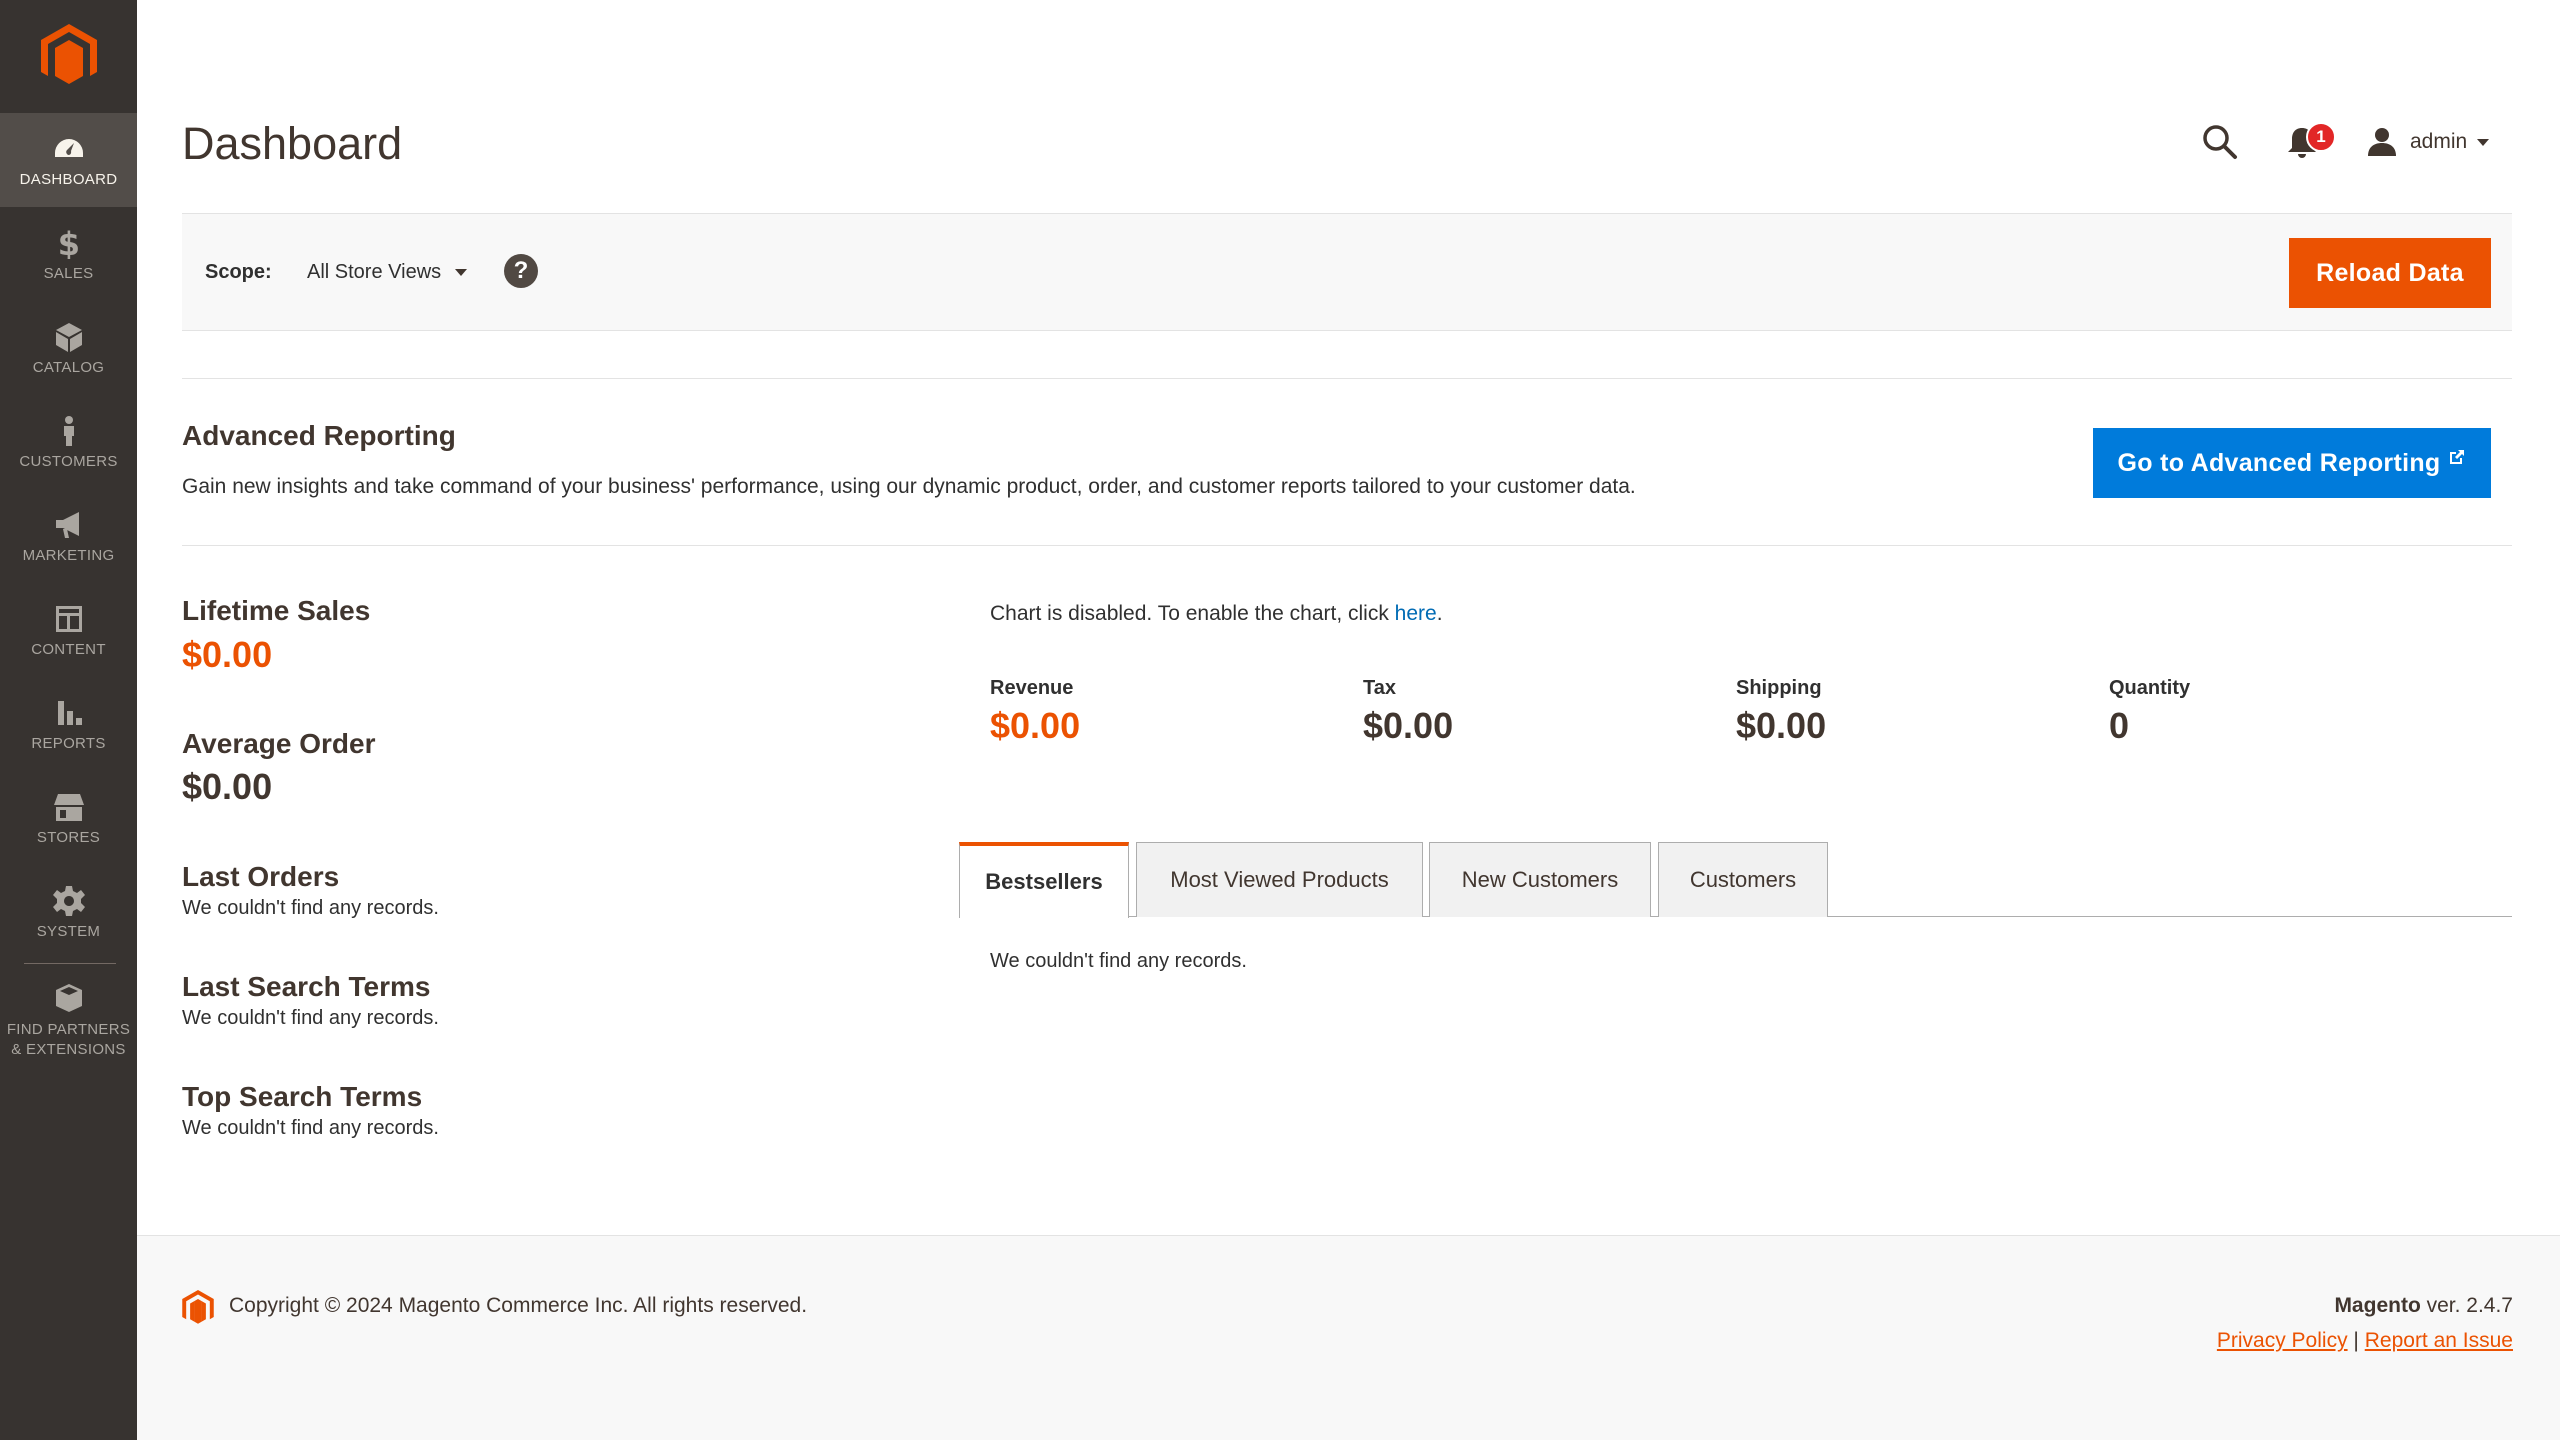  Describe the element at coordinates (2390, 273) in the screenshot. I see `reload-data-button: Reload Data` at that location.